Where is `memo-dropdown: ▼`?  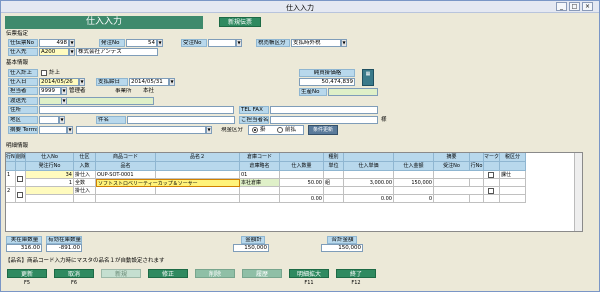 memo-dropdown: ▼ is located at coordinates (70, 130).